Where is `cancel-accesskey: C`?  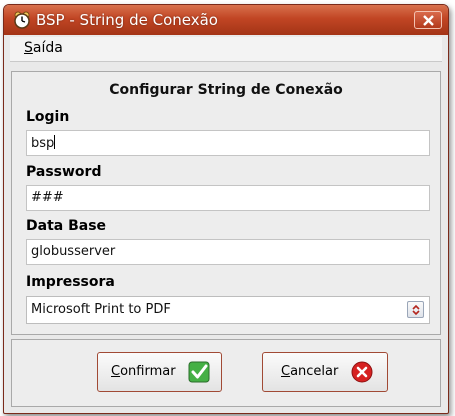 cancel-accesskey: C is located at coordinates (286, 371).